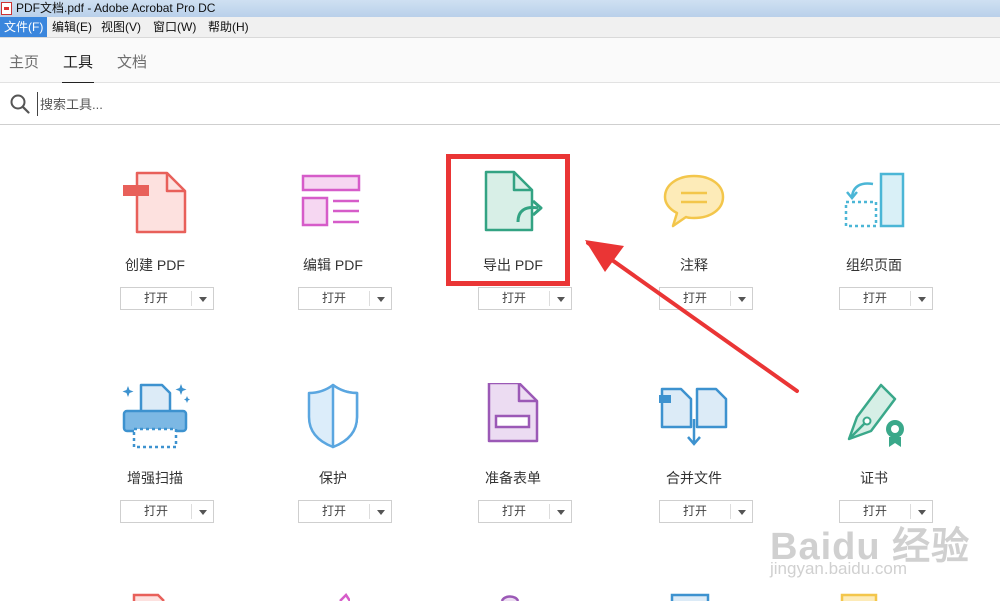 This screenshot has height=601, width=1000. I want to click on tool-search-bar, so click(500, 104).